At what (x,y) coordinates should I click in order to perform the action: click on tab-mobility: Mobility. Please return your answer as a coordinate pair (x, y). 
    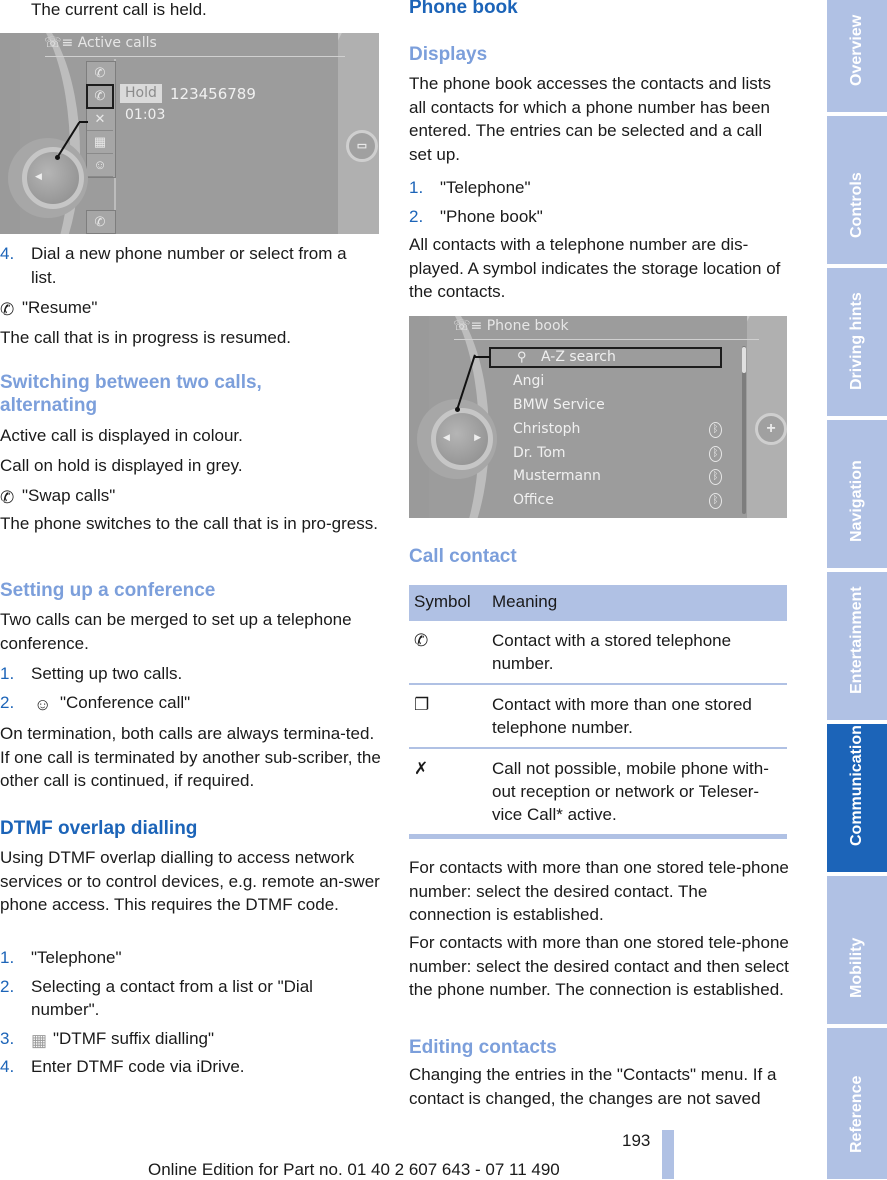
    Looking at the image, I should click on (857, 950).